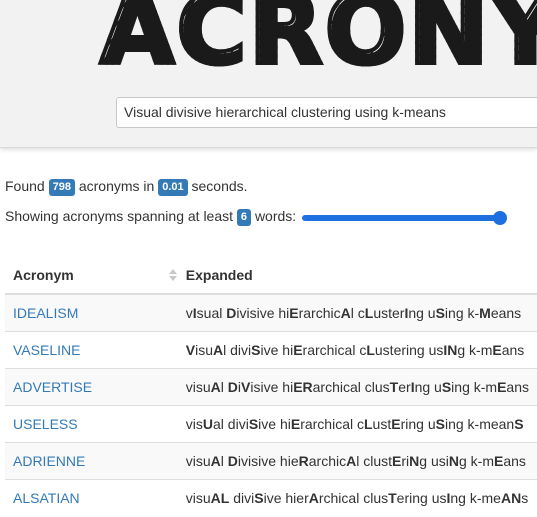 This screenshot has width=537, height=517. What do you see at coordinates (525, 497) in the screenshot?
I see `expanded-text: s` at bounding box center [525, 497].